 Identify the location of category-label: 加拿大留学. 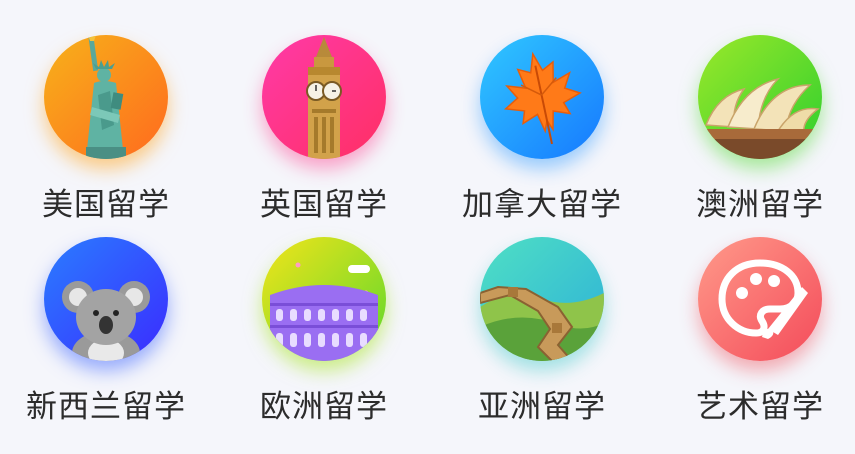
(542, 205).